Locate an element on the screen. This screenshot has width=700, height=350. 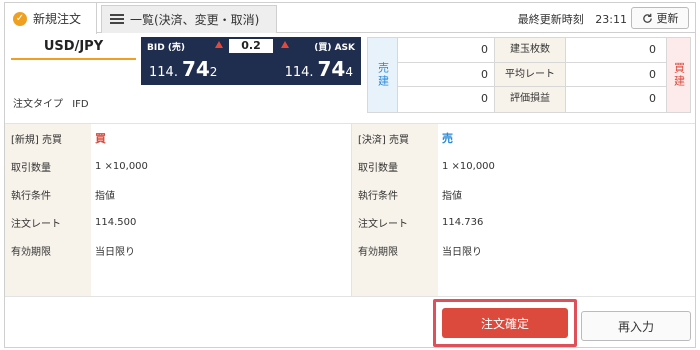
last-updated-label: 最終更新時刻 is located at coordinates (550, 19).